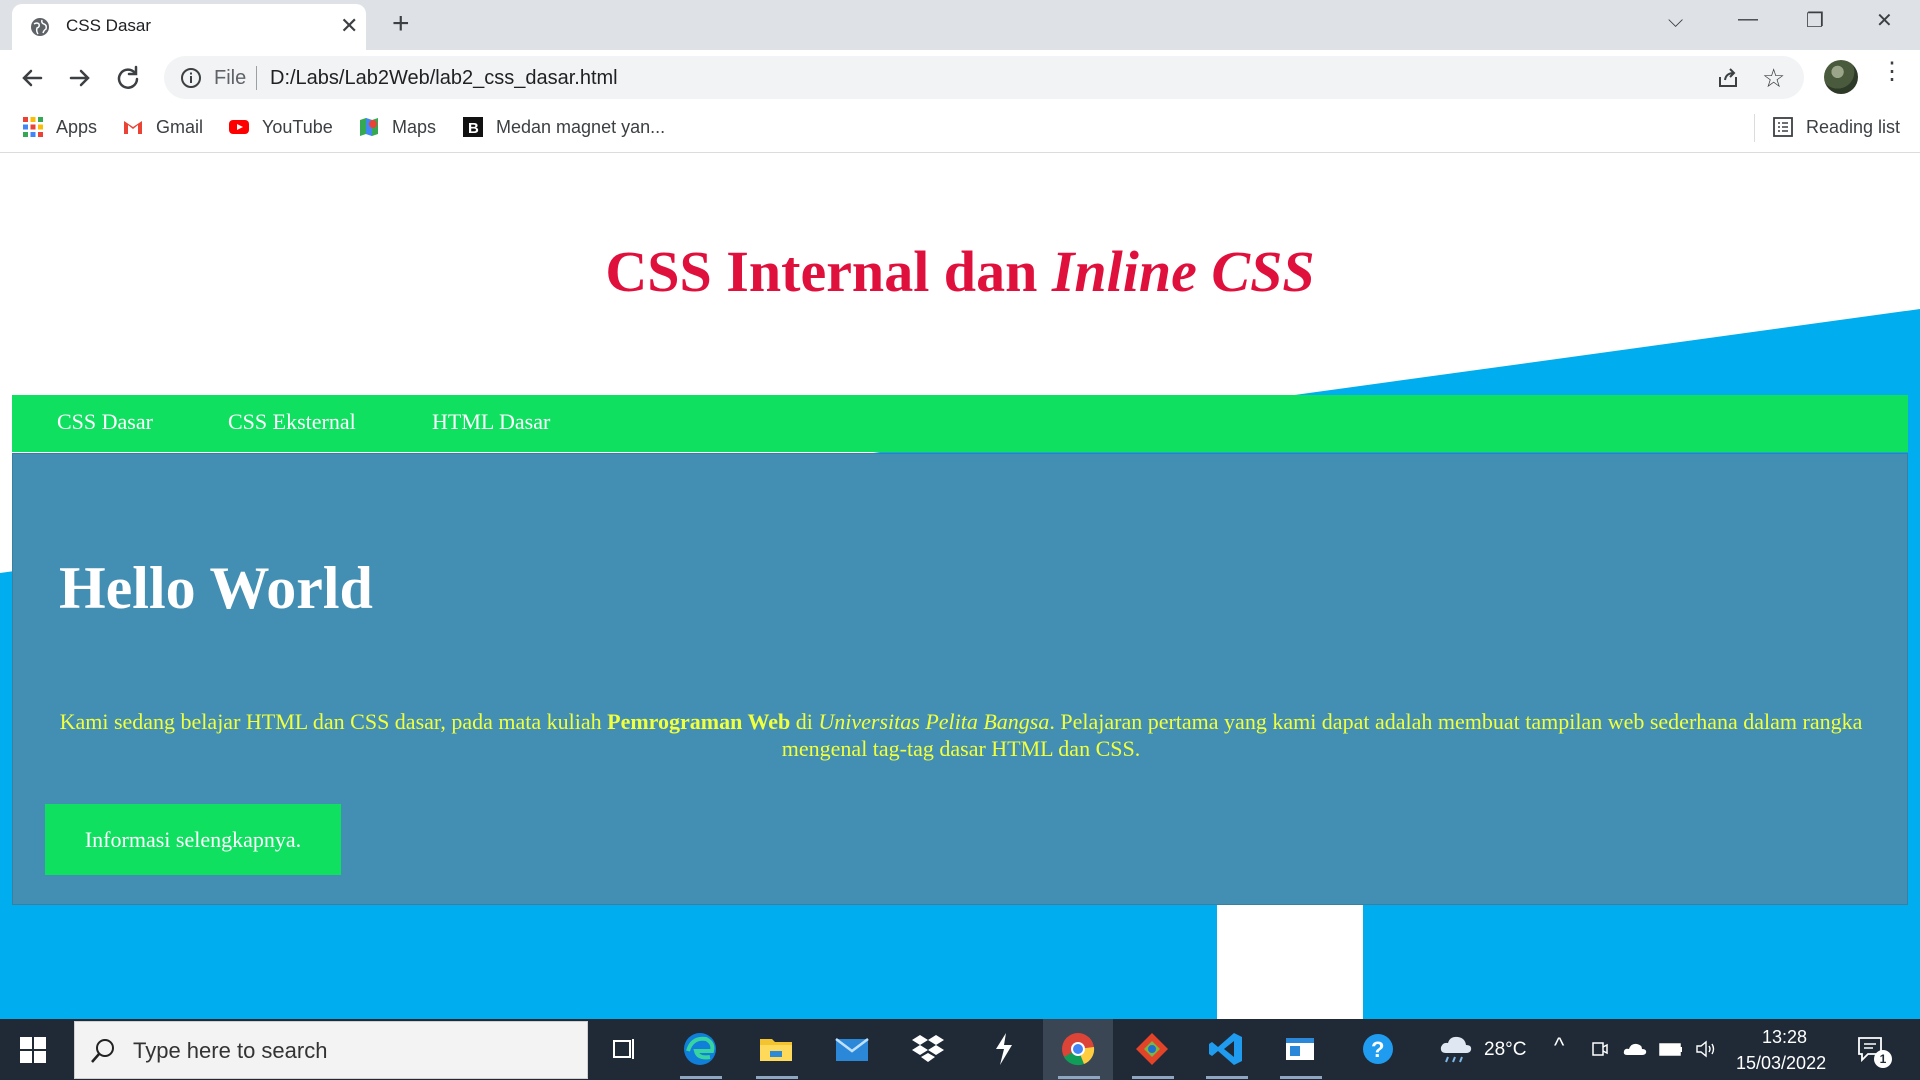 The height and width of the screenshot is (1080, 1920). What do you see at coordinates (624, 1049) in the screenshot?
I see `task-view-icon` at bounding box center [624, 1049].